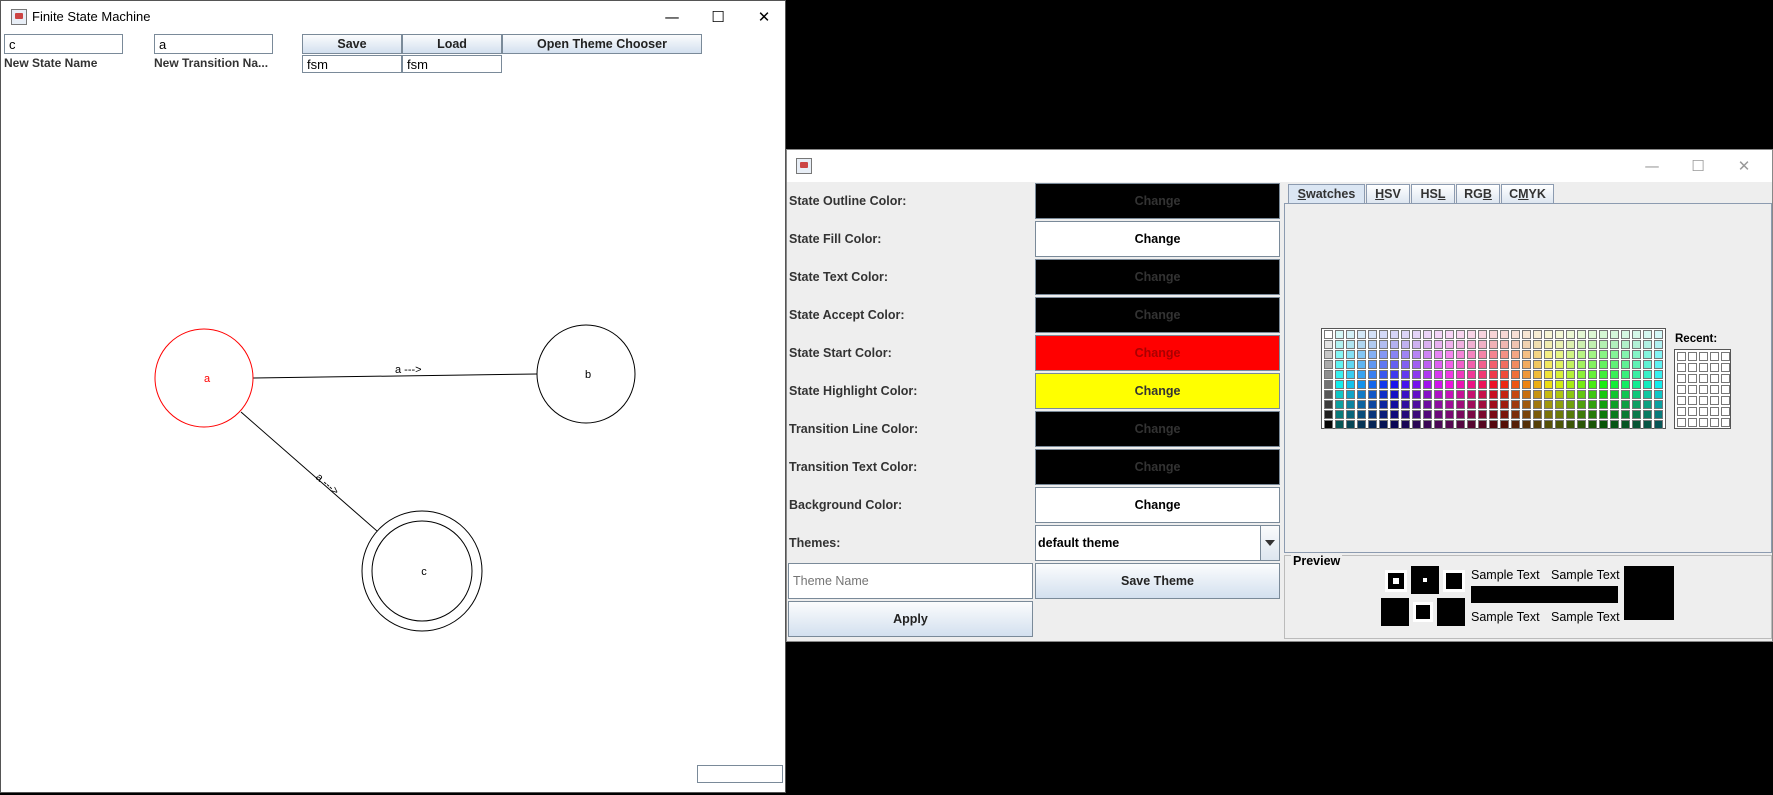 This screenshot has height=795, width=1773. What do you see at coordinates (1388, 193) in the screenshot?
I see `tab-hsv: H SV` at bounding box center [1388, 193].